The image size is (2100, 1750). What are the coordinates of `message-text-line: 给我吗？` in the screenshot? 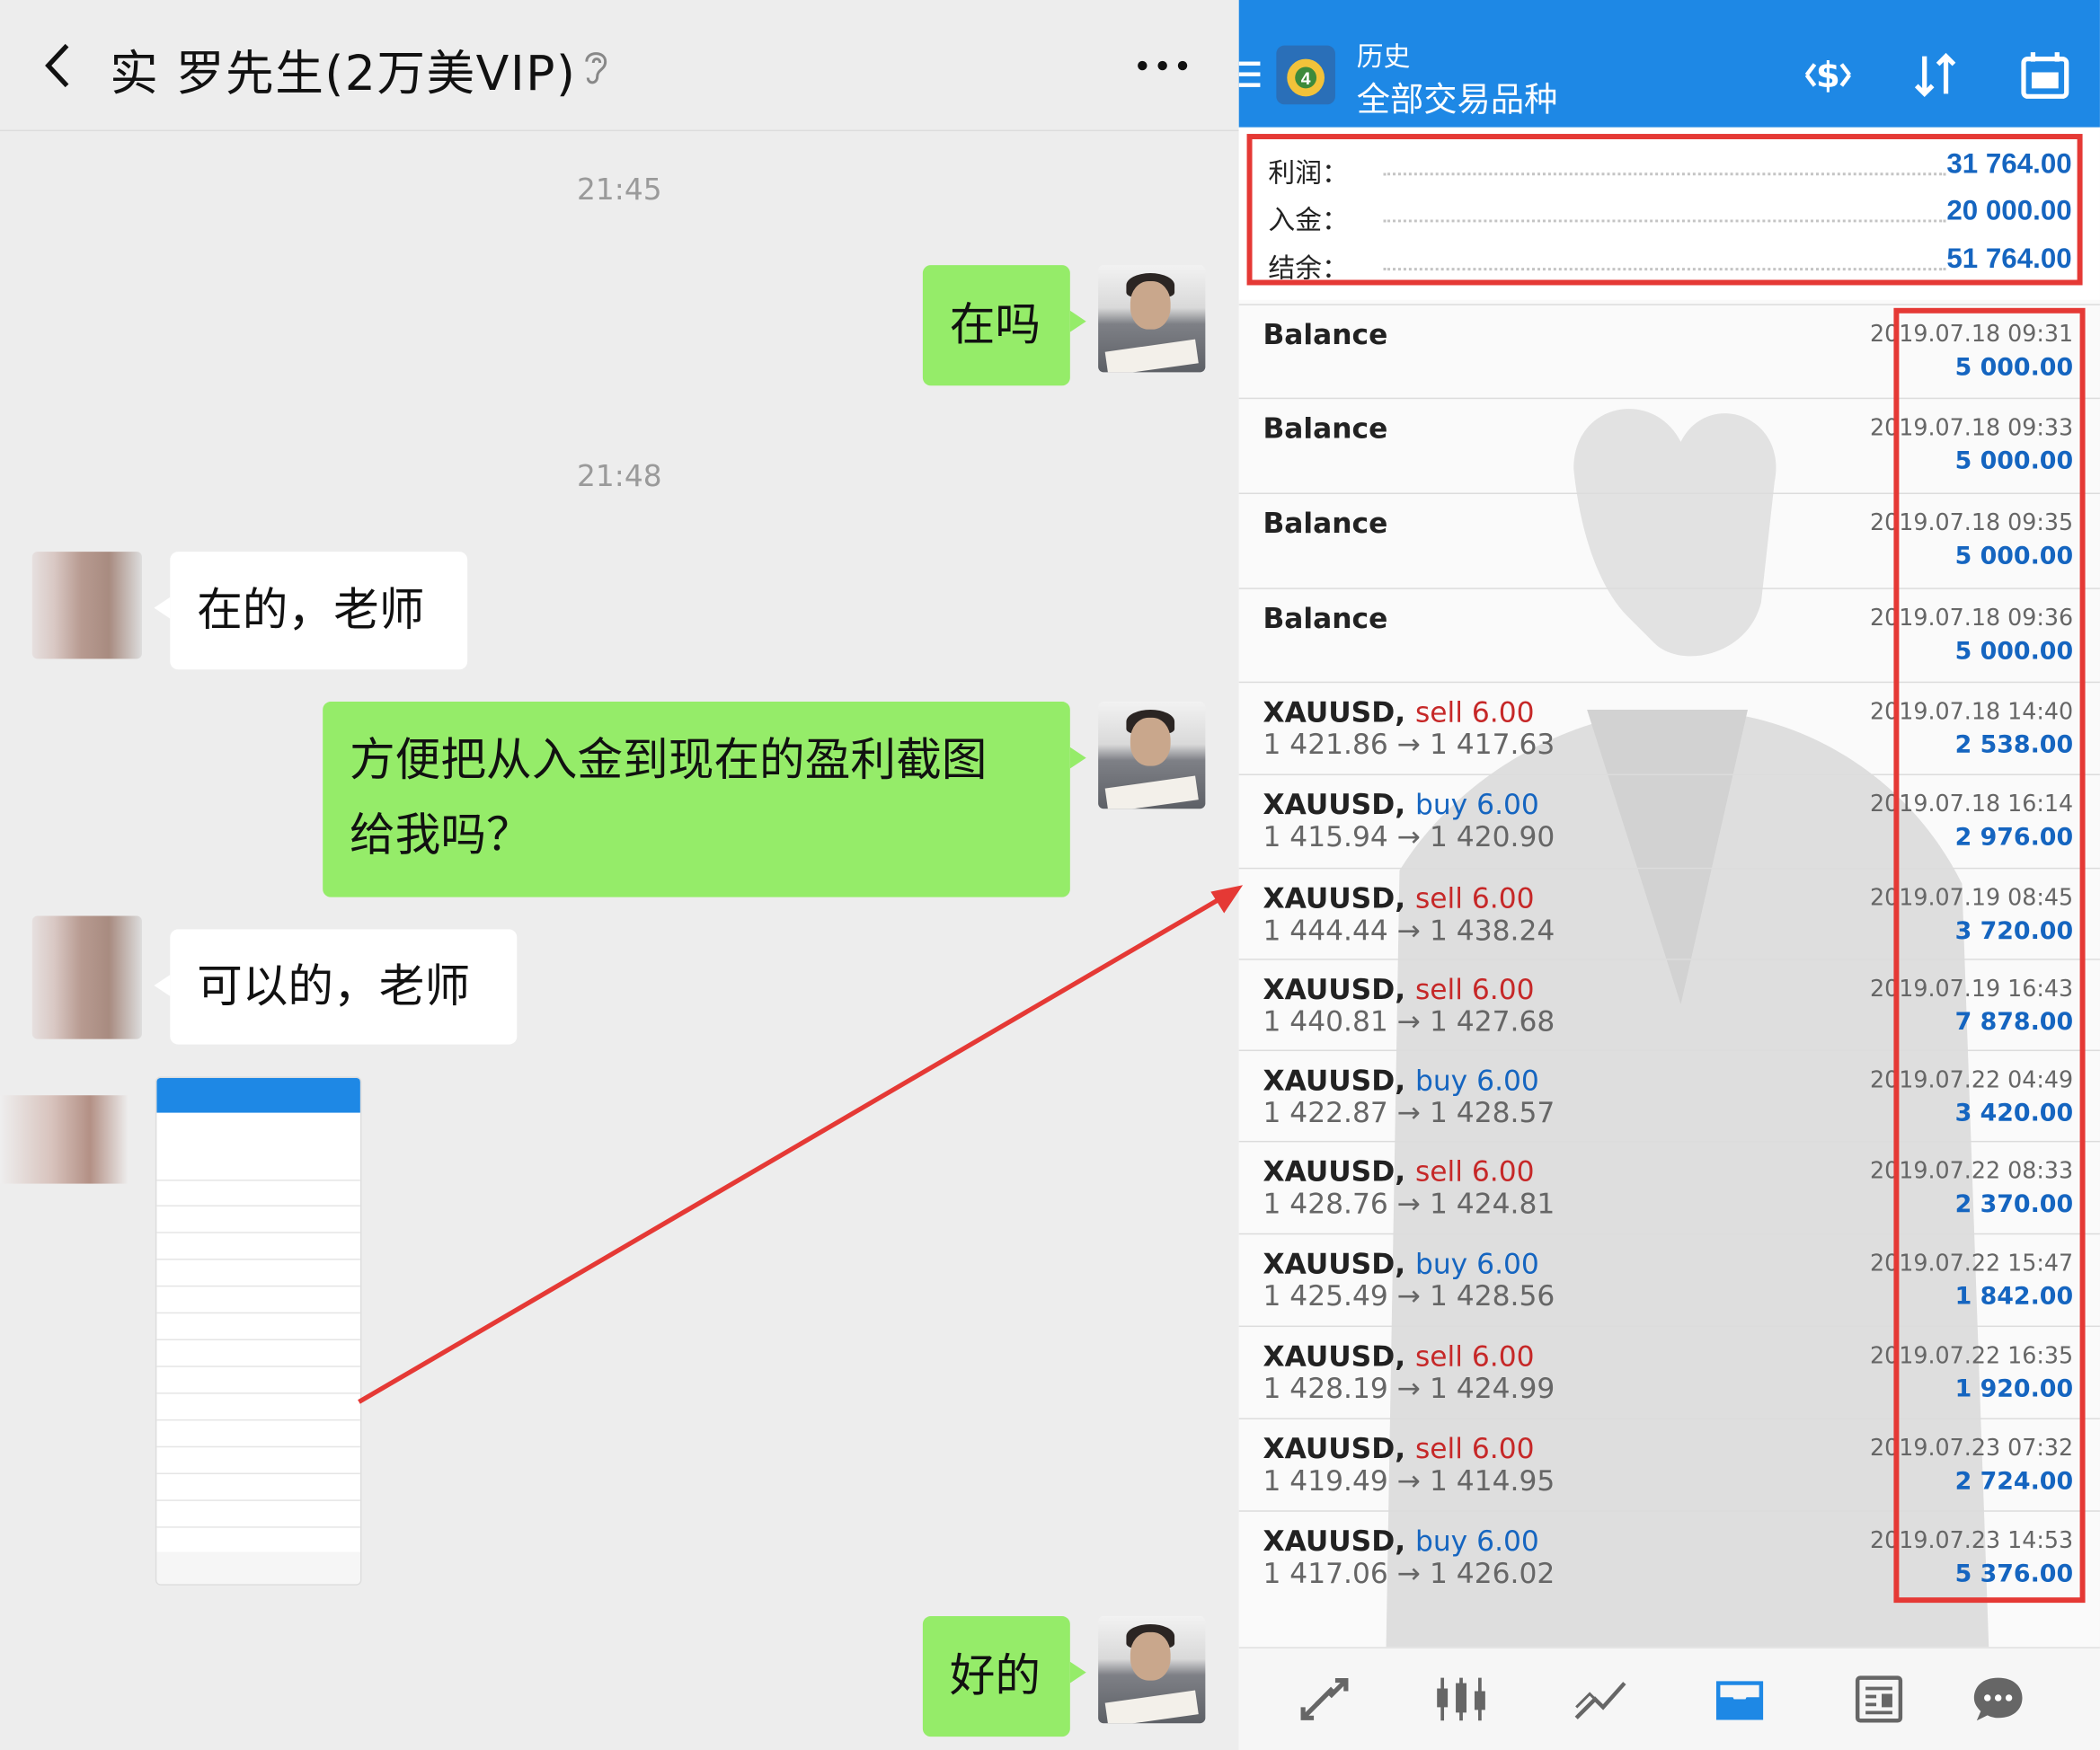 It's located at (440, 835).